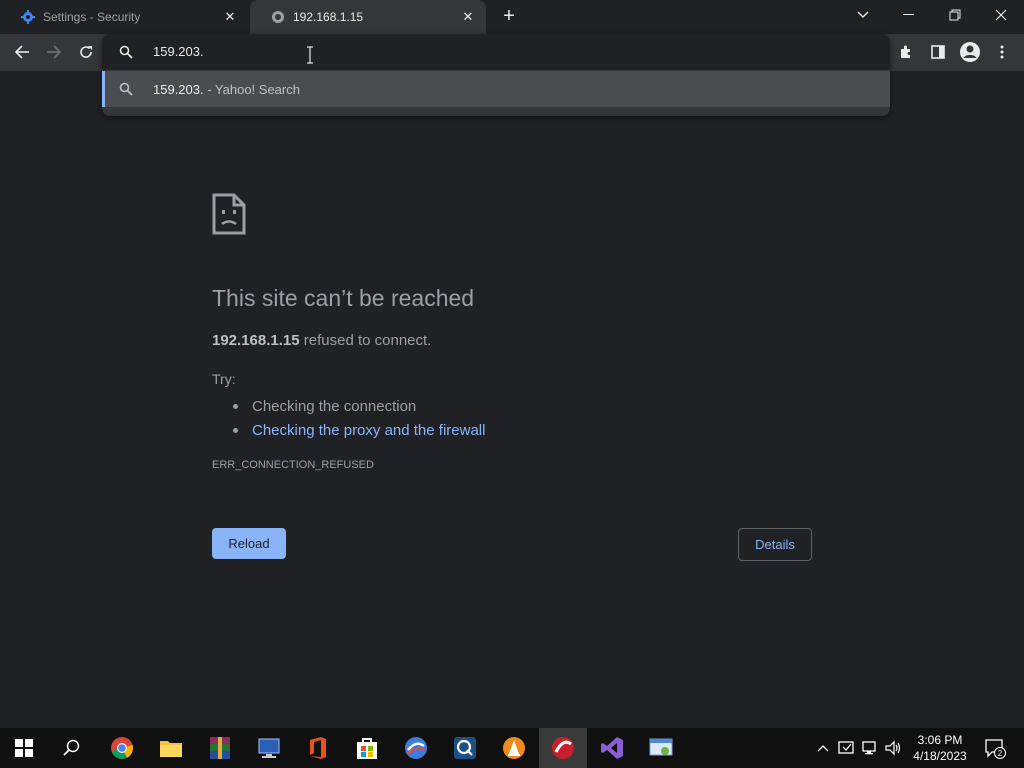  Describe the element at coordinates (465, 748) in the screenshot. I see `qbittorrent-icon` at that location.